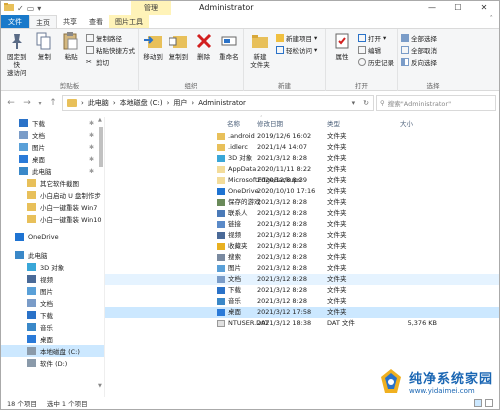 The width and height of the screenshot is (500, 410). What do you see at coordinates (70, 21) in the screenshot?
I see `tab-share: 共享` at bounding box center [70, 21].